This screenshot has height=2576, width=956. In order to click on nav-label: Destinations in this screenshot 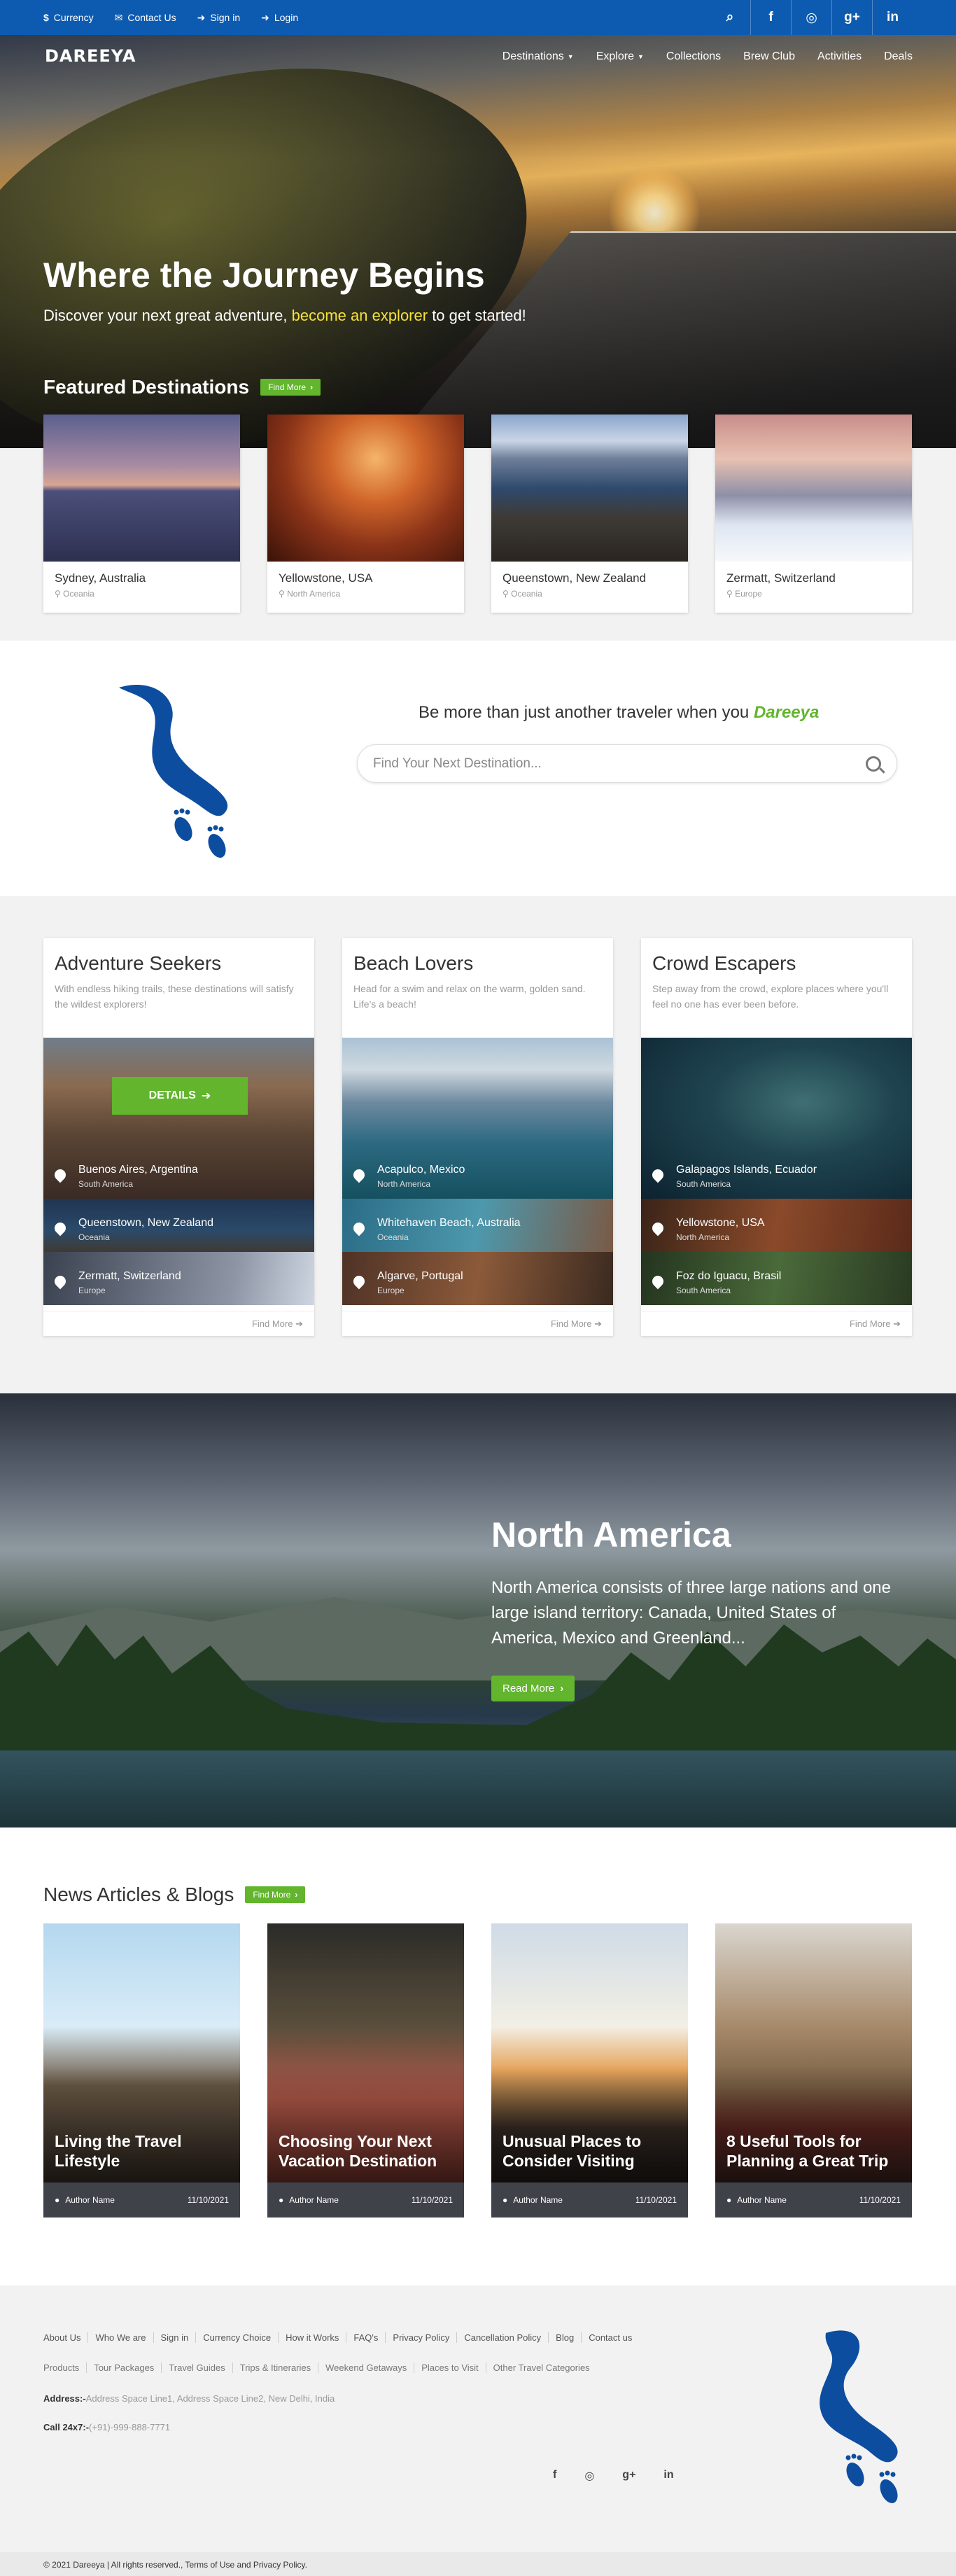, I will do `click(533, 56)`.